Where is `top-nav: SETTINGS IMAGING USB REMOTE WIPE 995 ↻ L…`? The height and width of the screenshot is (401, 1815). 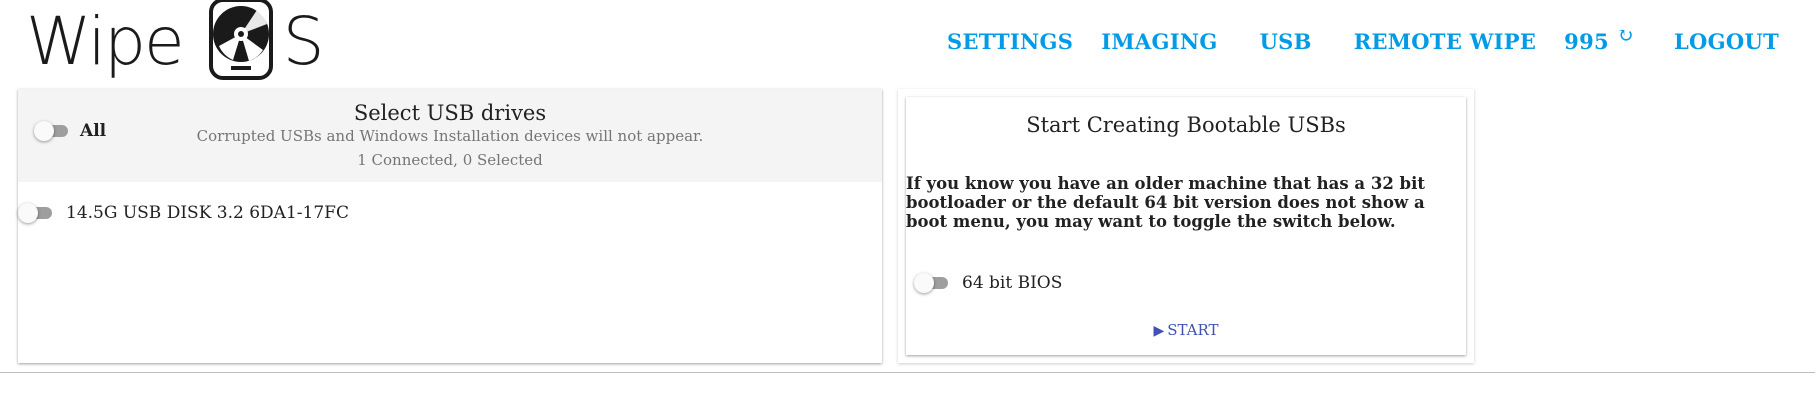
top-nav: SETTINGS IMAGING USB REMOTE WIPE 995 ↻ L… is located at coordinates (1363, 39).